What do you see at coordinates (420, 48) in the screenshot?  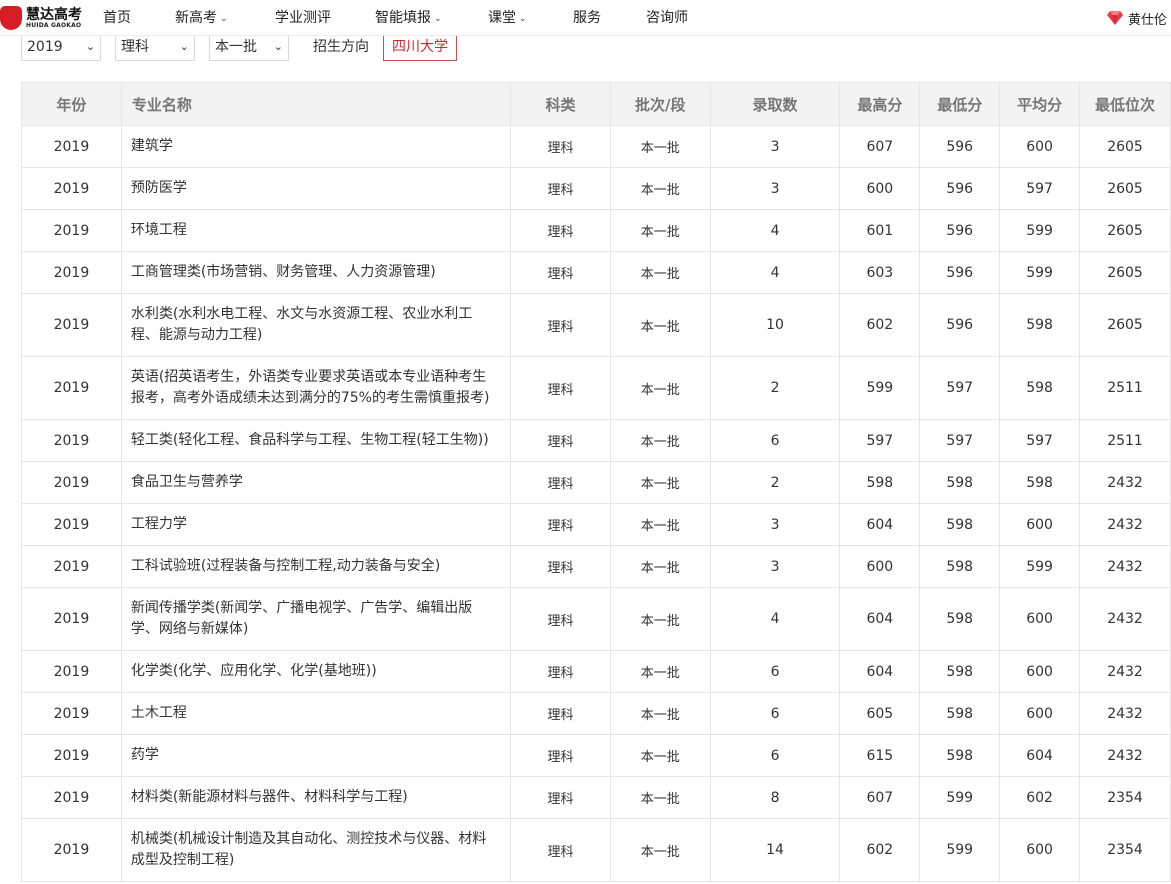 I see `school-tag-button: 四川大学` at bounding box center [420, 48].